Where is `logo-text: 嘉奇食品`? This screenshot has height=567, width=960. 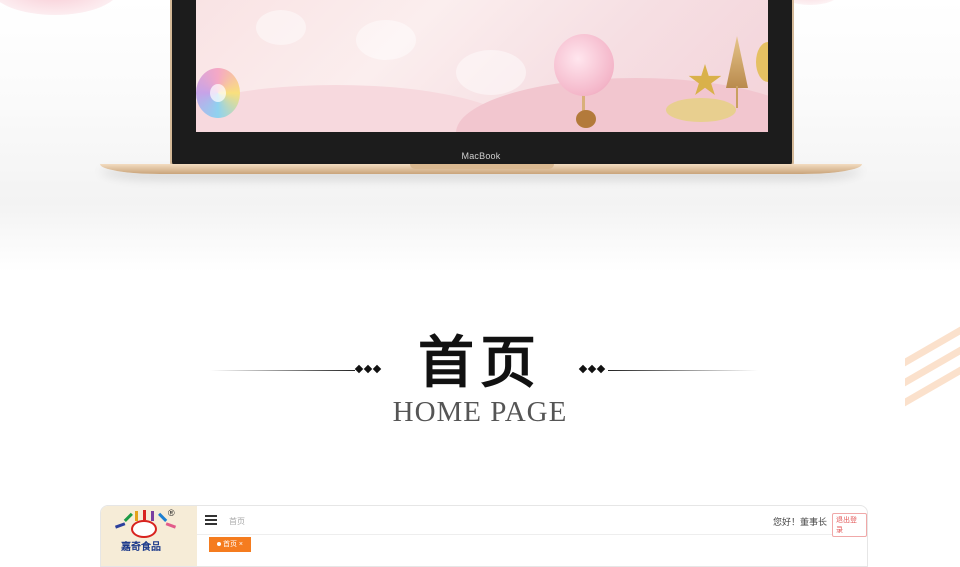
logo-text: 嘉奇食品 is located at coordinates (141, 547).